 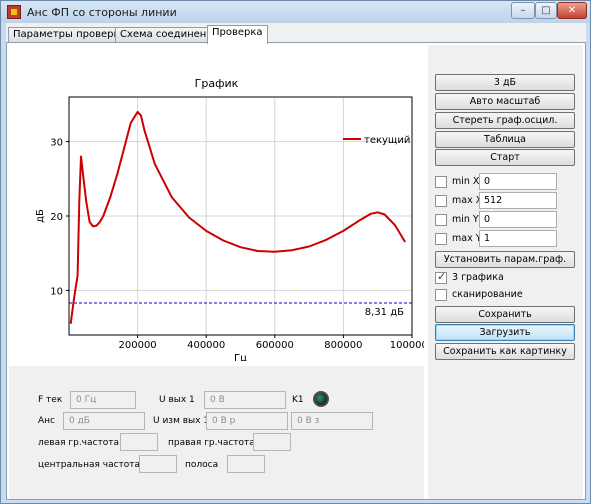 What do you see at coordinates (505, 332) in the screenshot?
I see `load-button: Загрузить` at bounding box center [505, 332].